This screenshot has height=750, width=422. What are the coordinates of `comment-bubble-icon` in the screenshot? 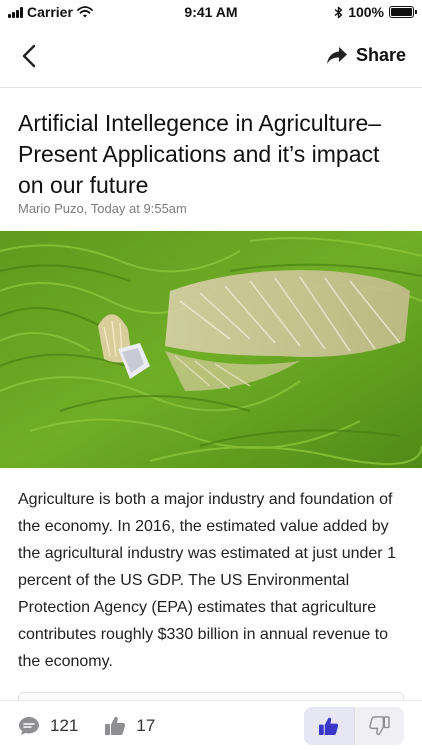 It's located at (29, 725).